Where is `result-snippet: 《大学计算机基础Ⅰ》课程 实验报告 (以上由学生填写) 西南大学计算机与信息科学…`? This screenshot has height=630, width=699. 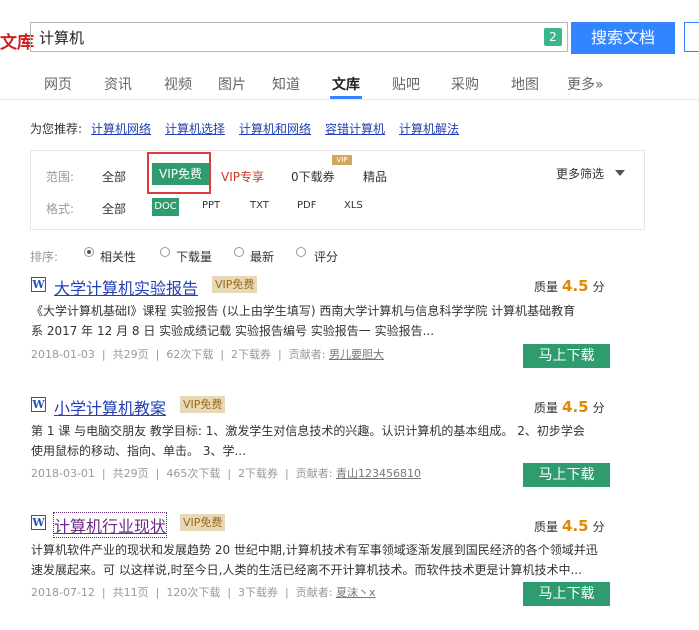 result-snippet: 《大学计算机基础Ⅰ》课程 实验报告 (以上由学生填写) 西南大学计算机与信息科学… is located at coordinates (323, 321).